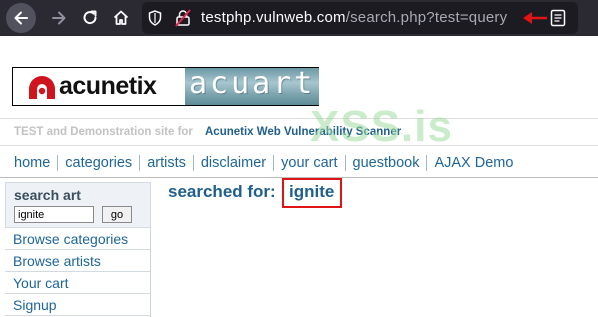 This screenshot has height=317, width=598. I want to click on site-logo: acunetix acuart, so click(165, 86).